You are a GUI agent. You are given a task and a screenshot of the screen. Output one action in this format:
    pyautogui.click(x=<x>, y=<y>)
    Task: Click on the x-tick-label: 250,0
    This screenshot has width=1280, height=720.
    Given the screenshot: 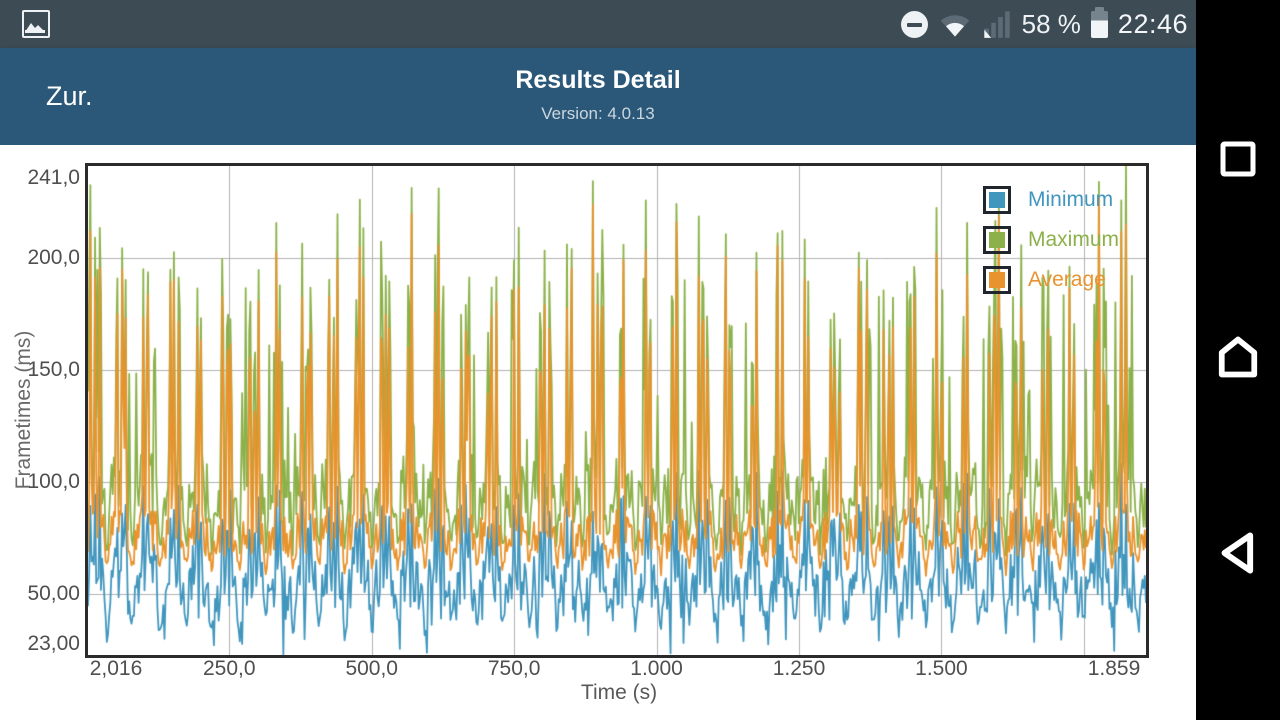 What is the action you would take?
    pyautogui.click(x=229, y=668)
    